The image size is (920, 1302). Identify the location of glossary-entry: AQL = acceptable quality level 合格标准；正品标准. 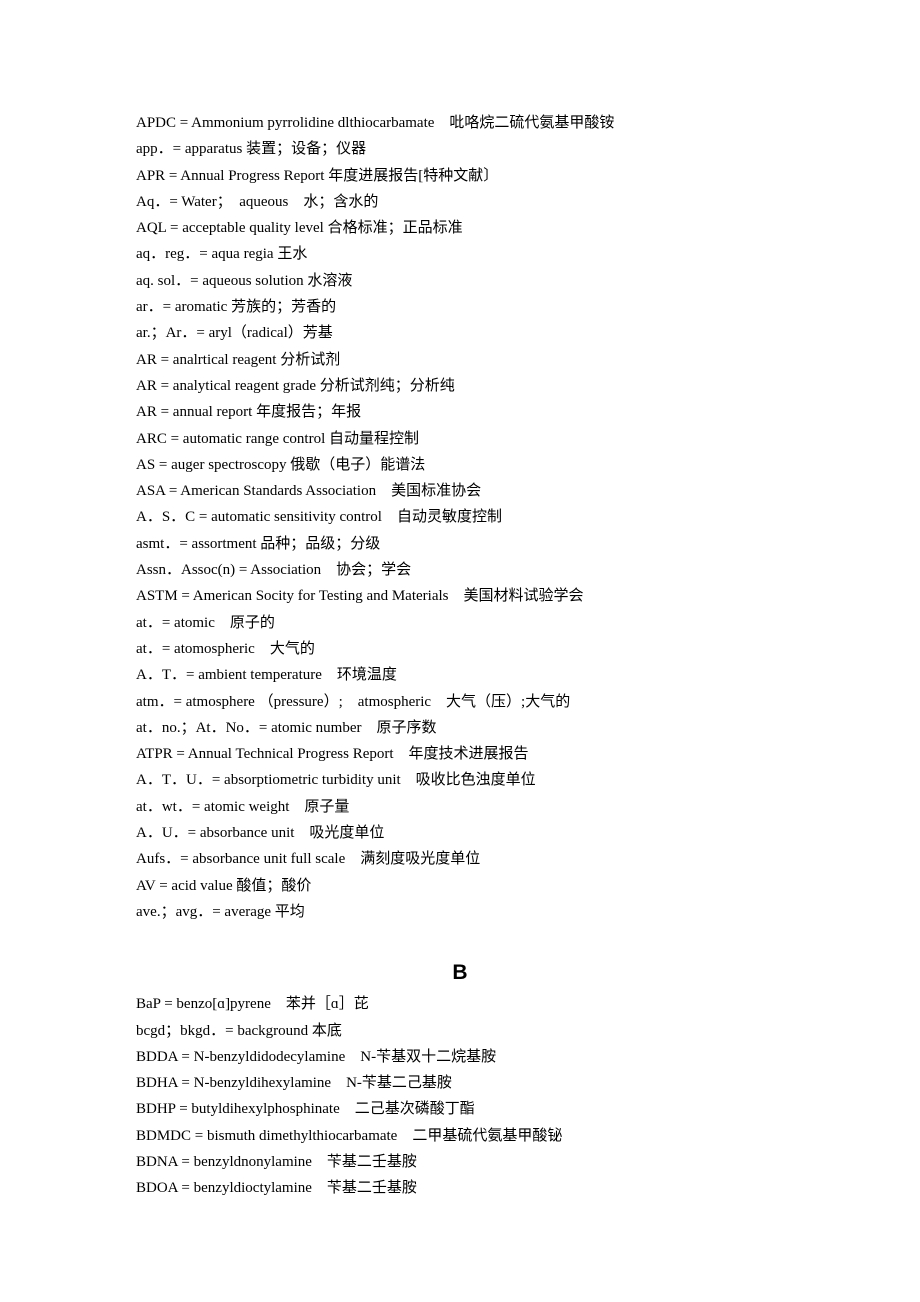
(299, 228).